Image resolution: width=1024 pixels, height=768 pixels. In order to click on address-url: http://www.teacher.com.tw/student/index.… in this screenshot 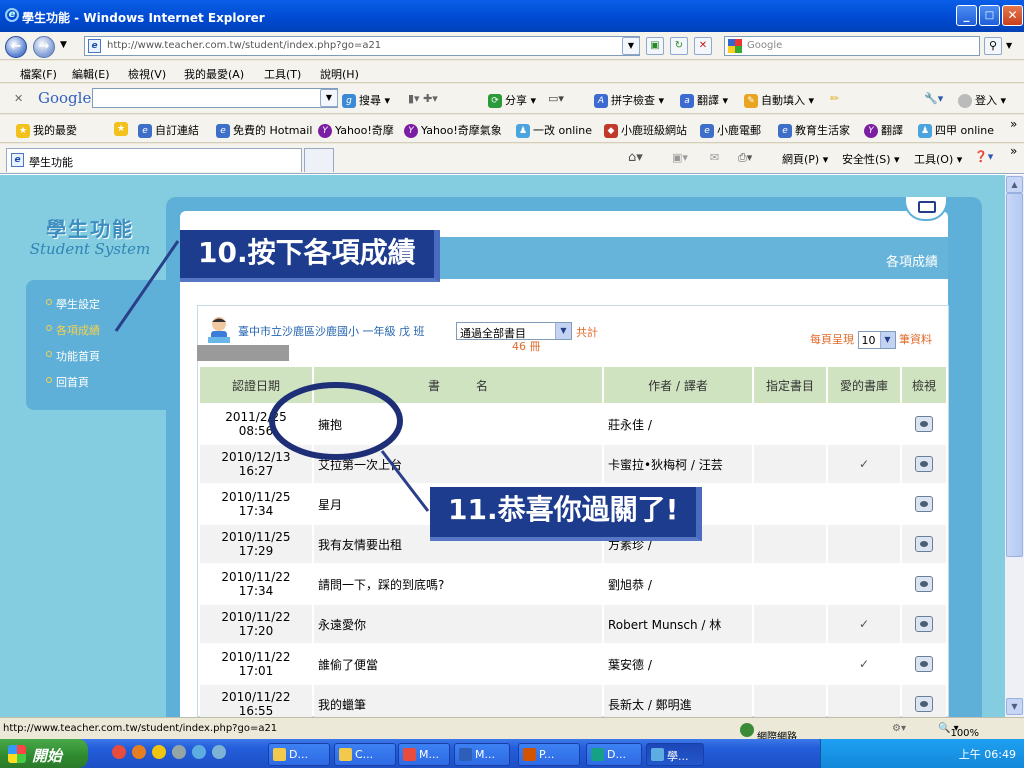, I will do `click(244, 45)`.